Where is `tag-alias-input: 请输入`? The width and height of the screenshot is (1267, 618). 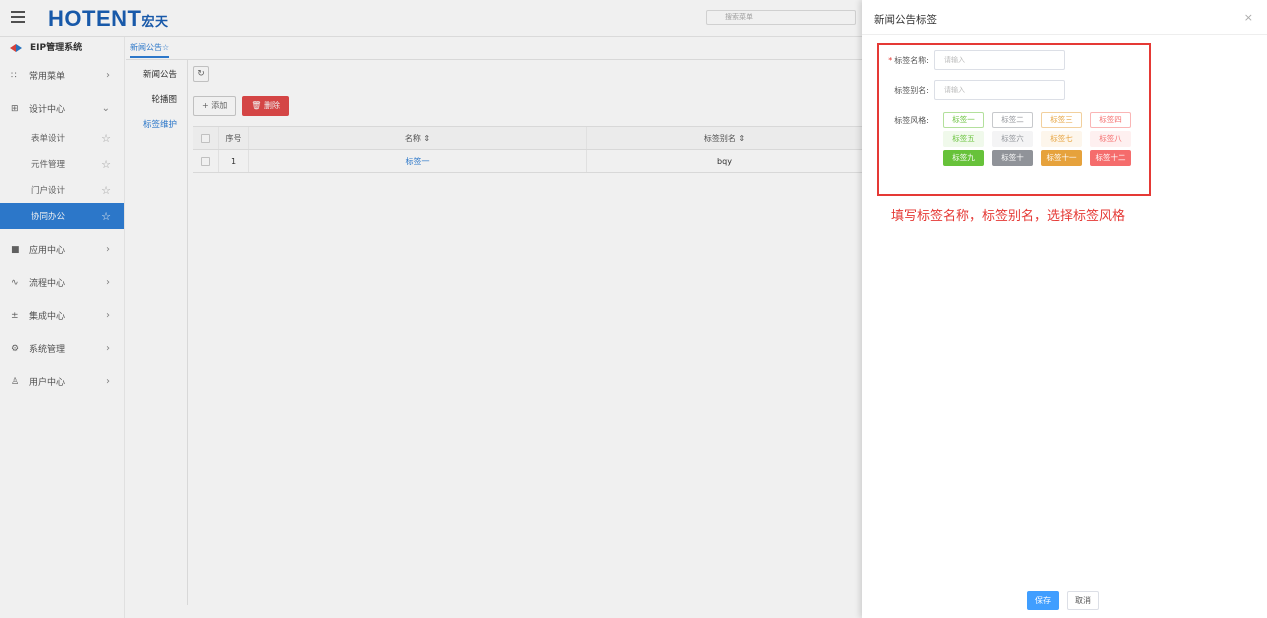
tag-alias-input: 请输入 is located at coordinates (999, 90).